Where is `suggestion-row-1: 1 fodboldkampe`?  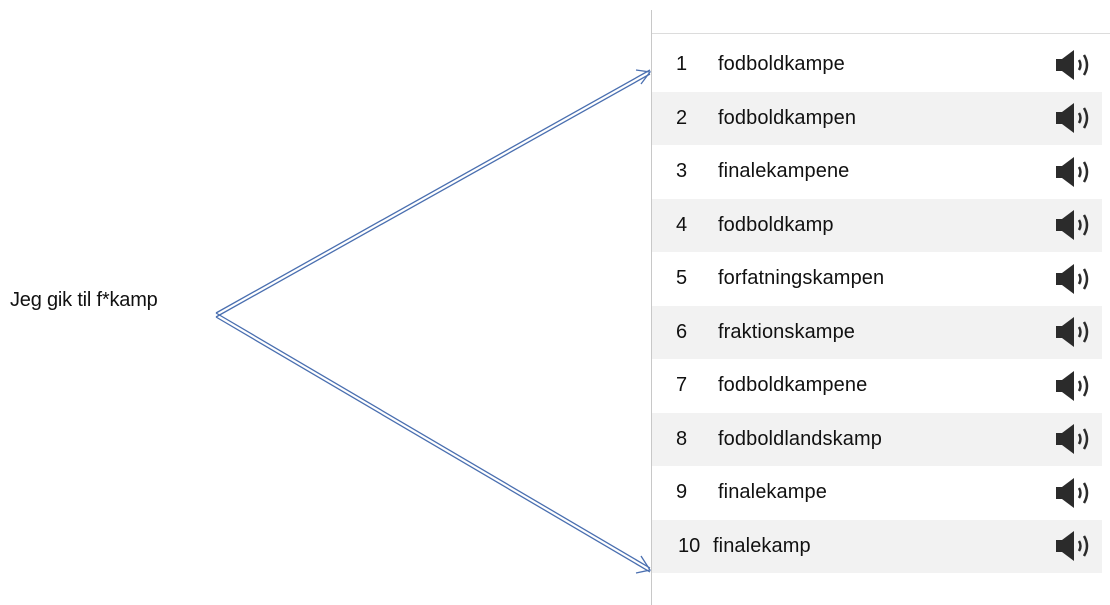
suggestion-row-1: 1 fodboldkampe is located at coordinates (877, 65).